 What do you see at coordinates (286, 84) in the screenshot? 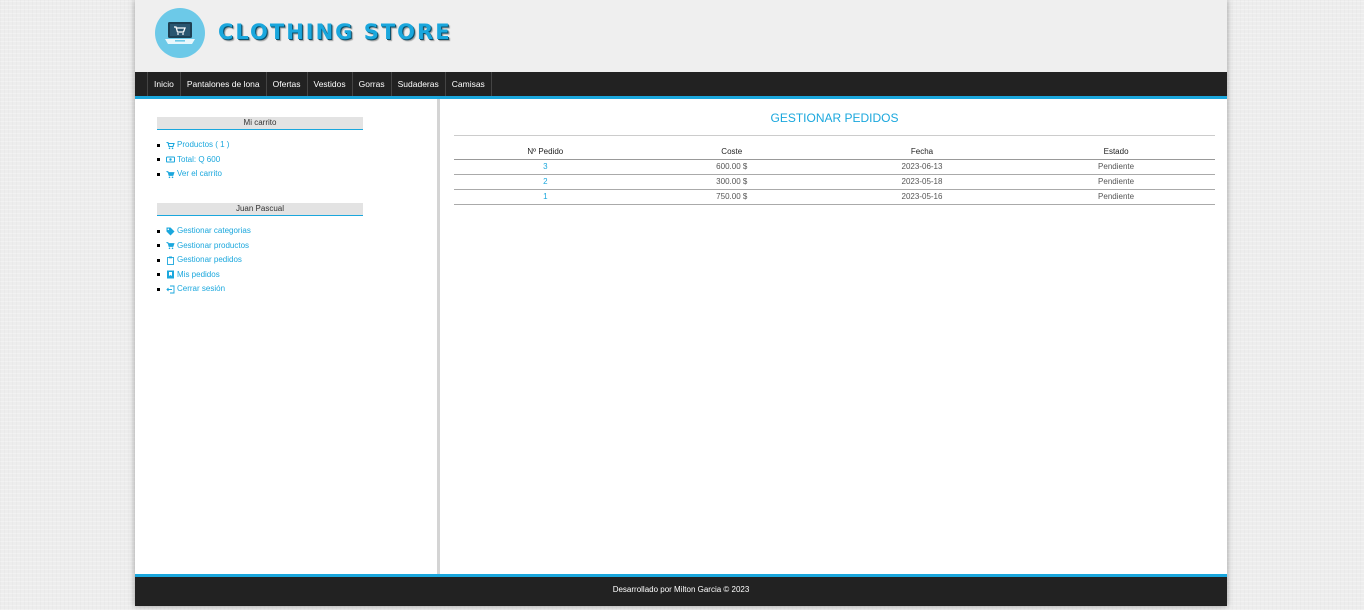
I see `nav-item-ofertas: Ofertas` at bounding box center [286, 84].